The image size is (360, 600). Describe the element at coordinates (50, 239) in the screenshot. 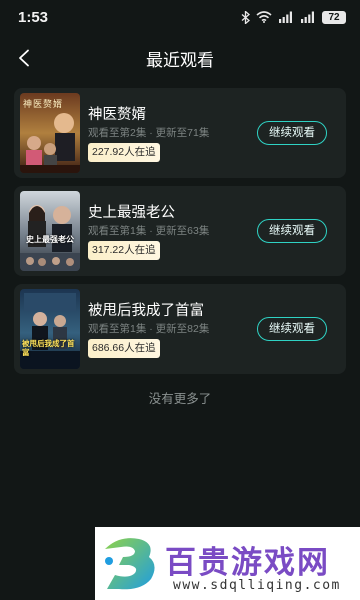

I see `poster-text: 史上最强老公` at that location.